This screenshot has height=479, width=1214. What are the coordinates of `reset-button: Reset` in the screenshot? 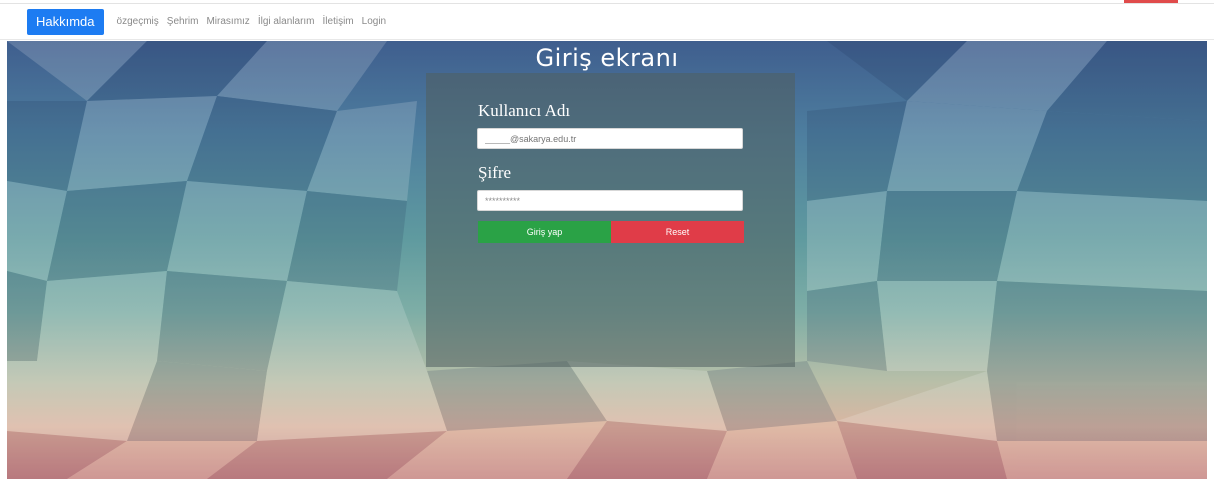 It's located at (677, 232).